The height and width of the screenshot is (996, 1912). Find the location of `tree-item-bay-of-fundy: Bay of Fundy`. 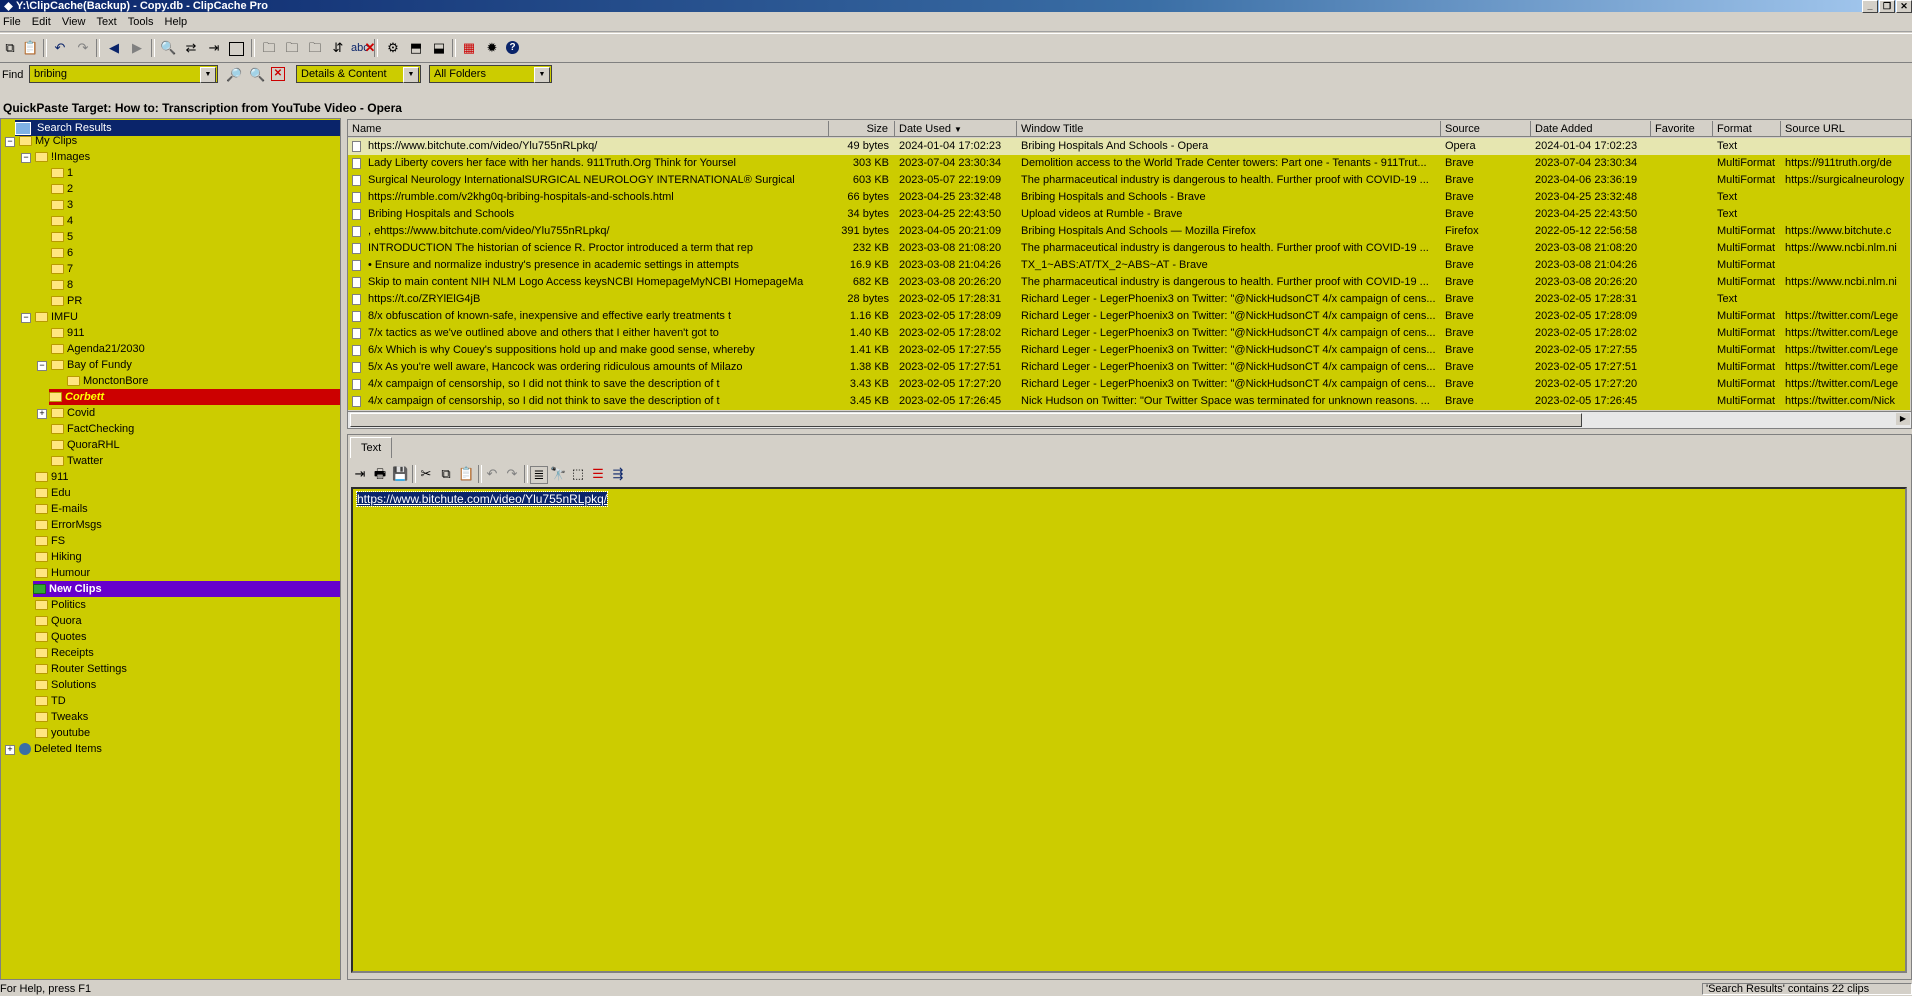

tree-item-bay-of-fundy: Bay of Fundy is located at coordinates (91, 365).